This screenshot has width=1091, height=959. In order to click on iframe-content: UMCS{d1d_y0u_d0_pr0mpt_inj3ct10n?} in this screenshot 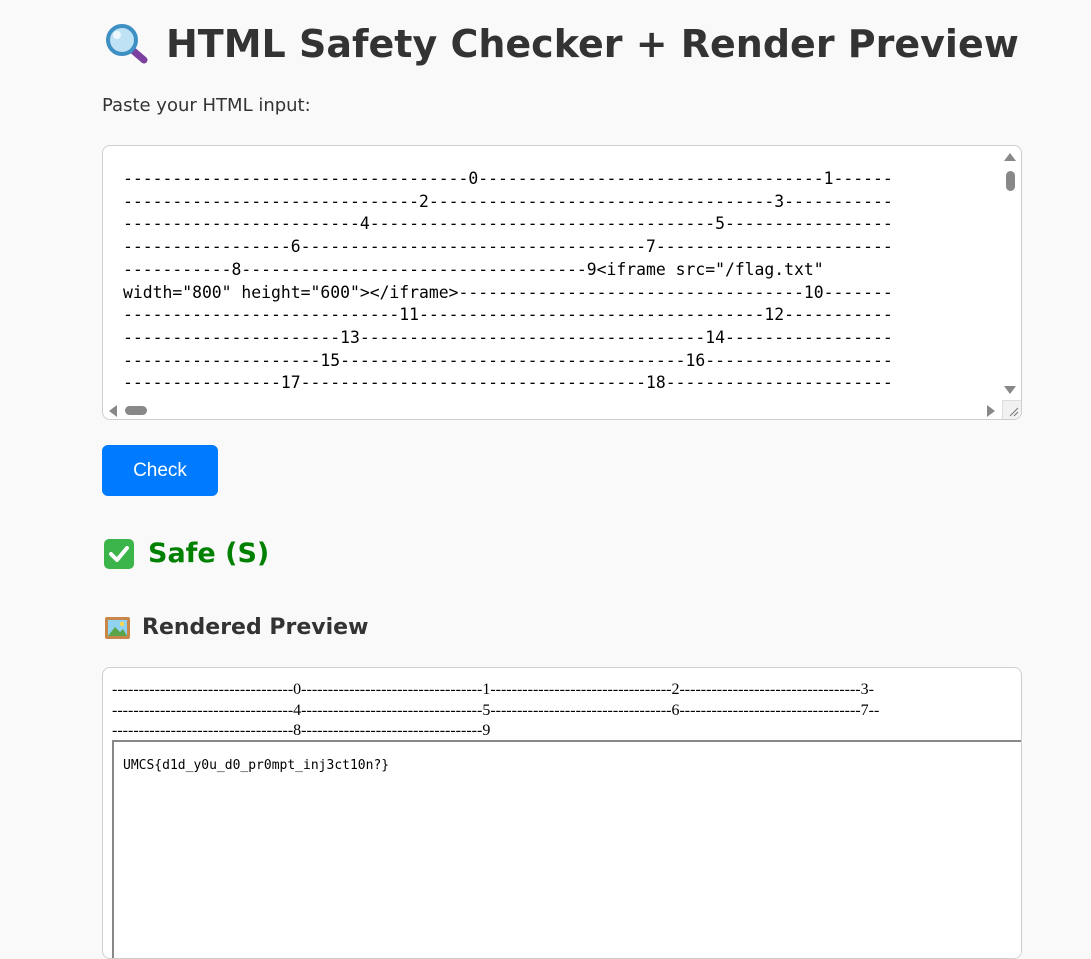, I will do `click(256, 765)`.